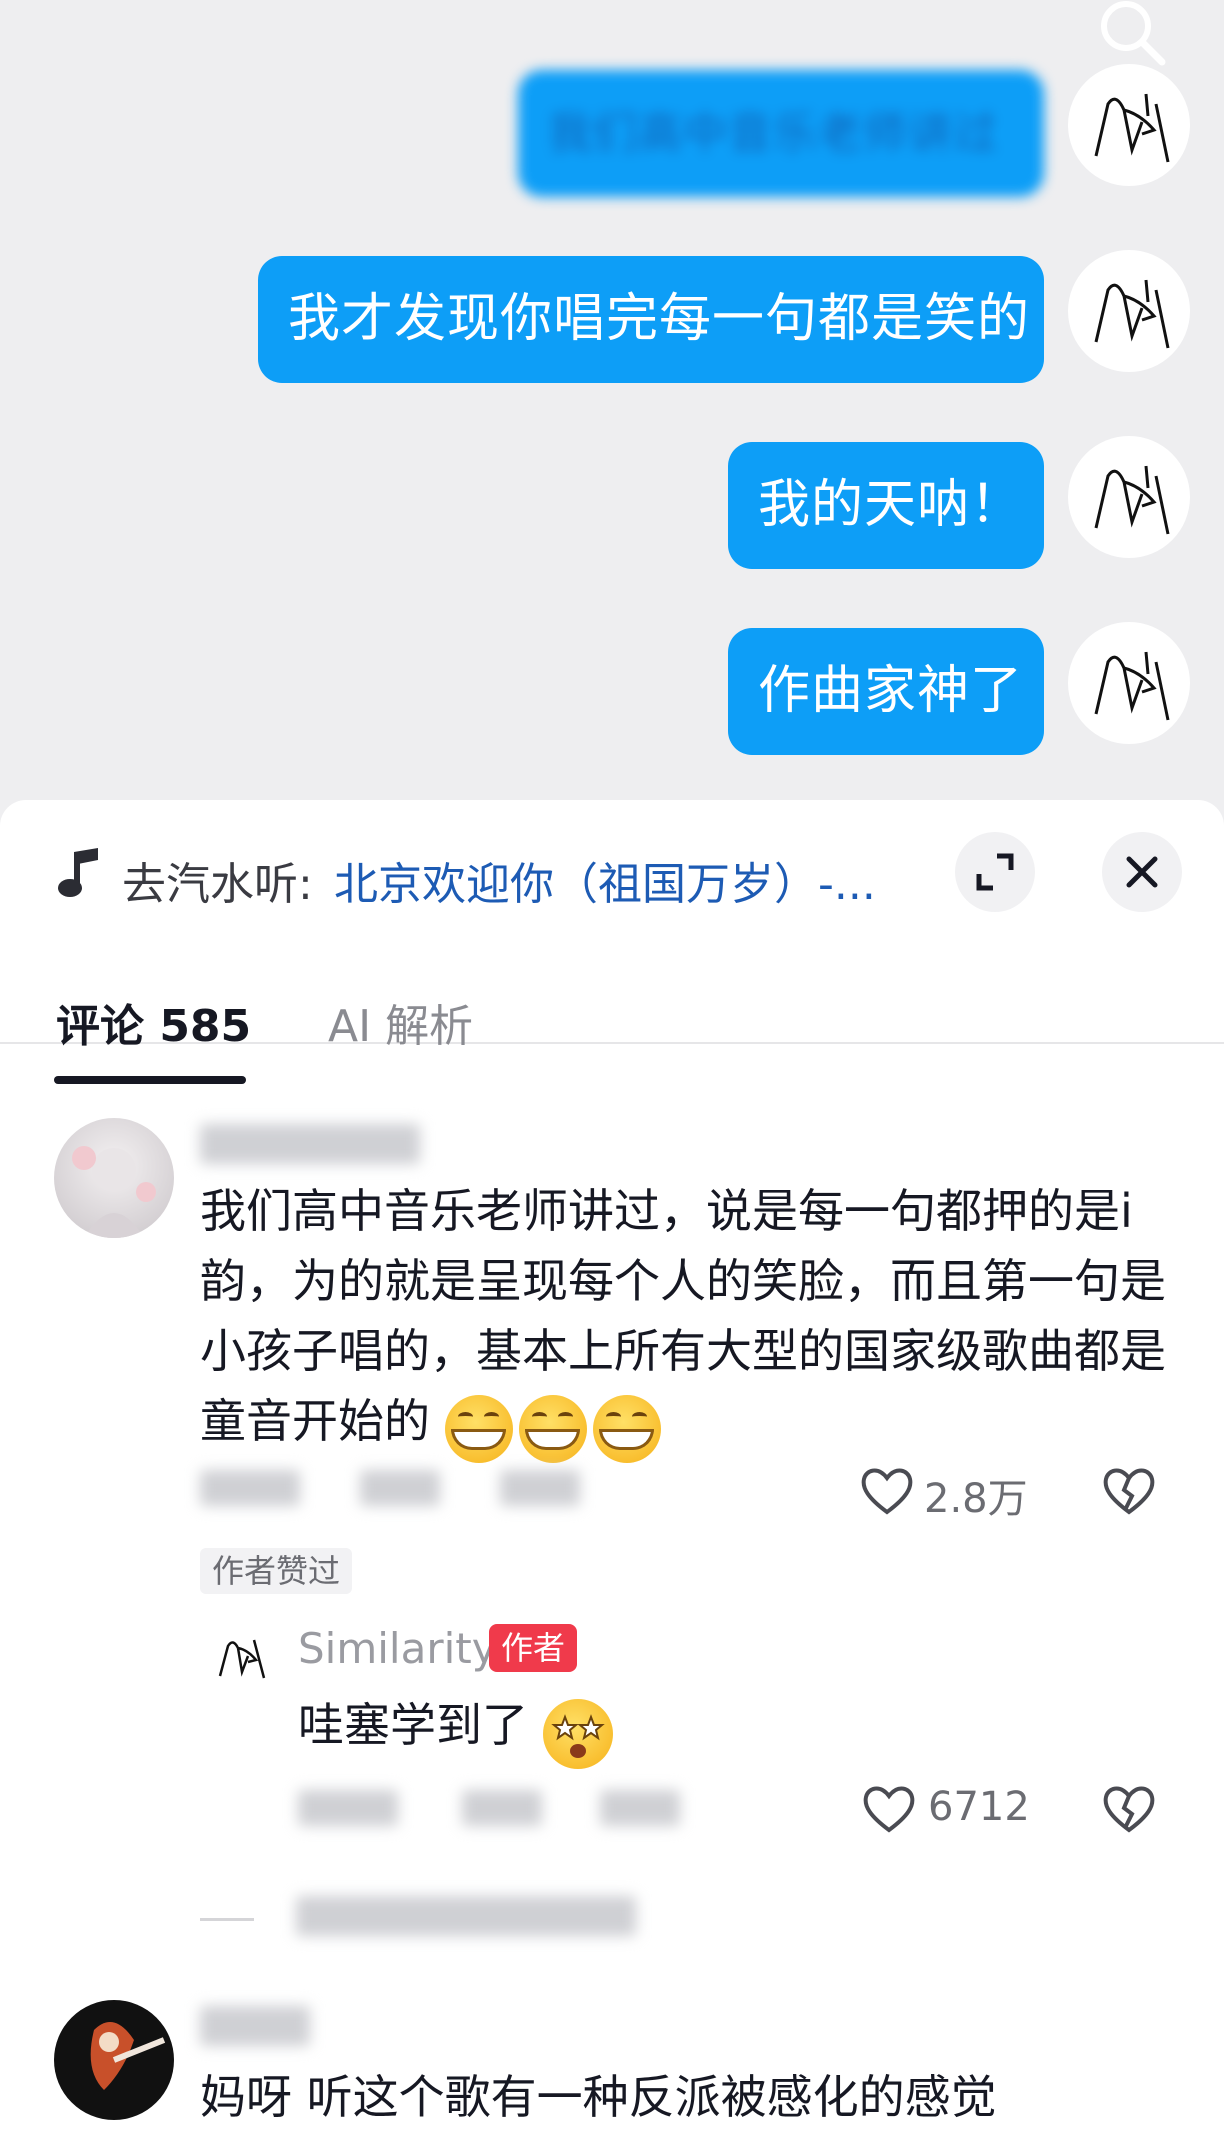  What do you see at coordinates (413, 1725) in the screenshot?
I see `reply-text-content: 哇塞学到了` at bounding box center [413, 1725].